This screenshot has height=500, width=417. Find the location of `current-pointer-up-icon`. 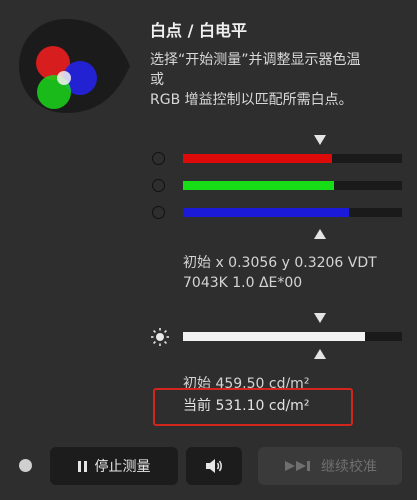

current-pointer-up-icon is located at coordinates (320, 234).